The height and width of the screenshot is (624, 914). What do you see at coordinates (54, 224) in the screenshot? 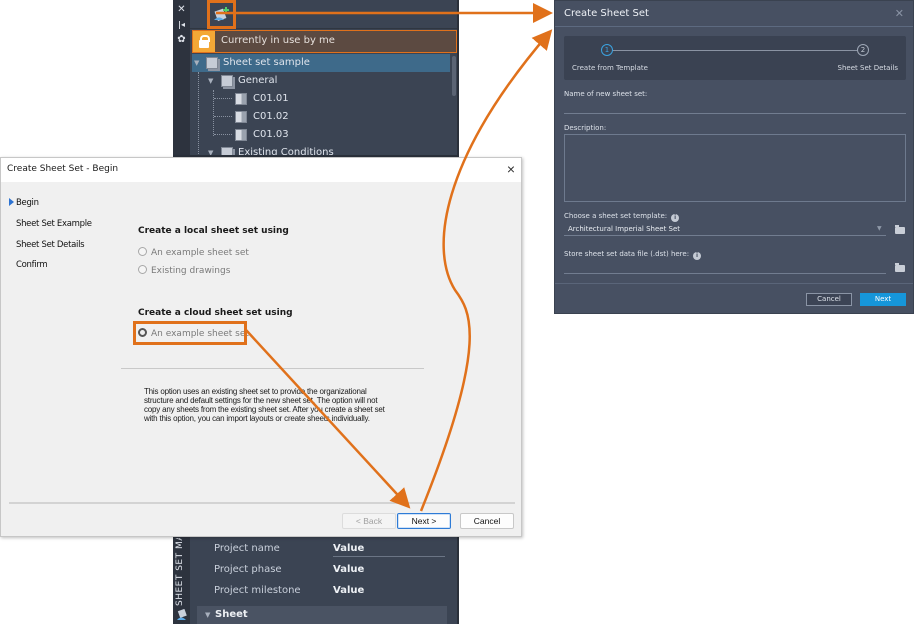
I see `nav-step-sheet-set-example: Sheet Set Example` at bounding box center [54, 224].